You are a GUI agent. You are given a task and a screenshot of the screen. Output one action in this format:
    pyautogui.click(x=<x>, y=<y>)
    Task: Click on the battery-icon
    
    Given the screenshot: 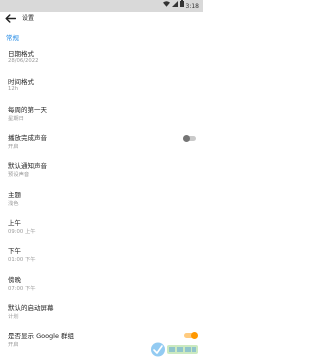 What is the action you would take?
    pyautogui.click(x=181, y=6)
    